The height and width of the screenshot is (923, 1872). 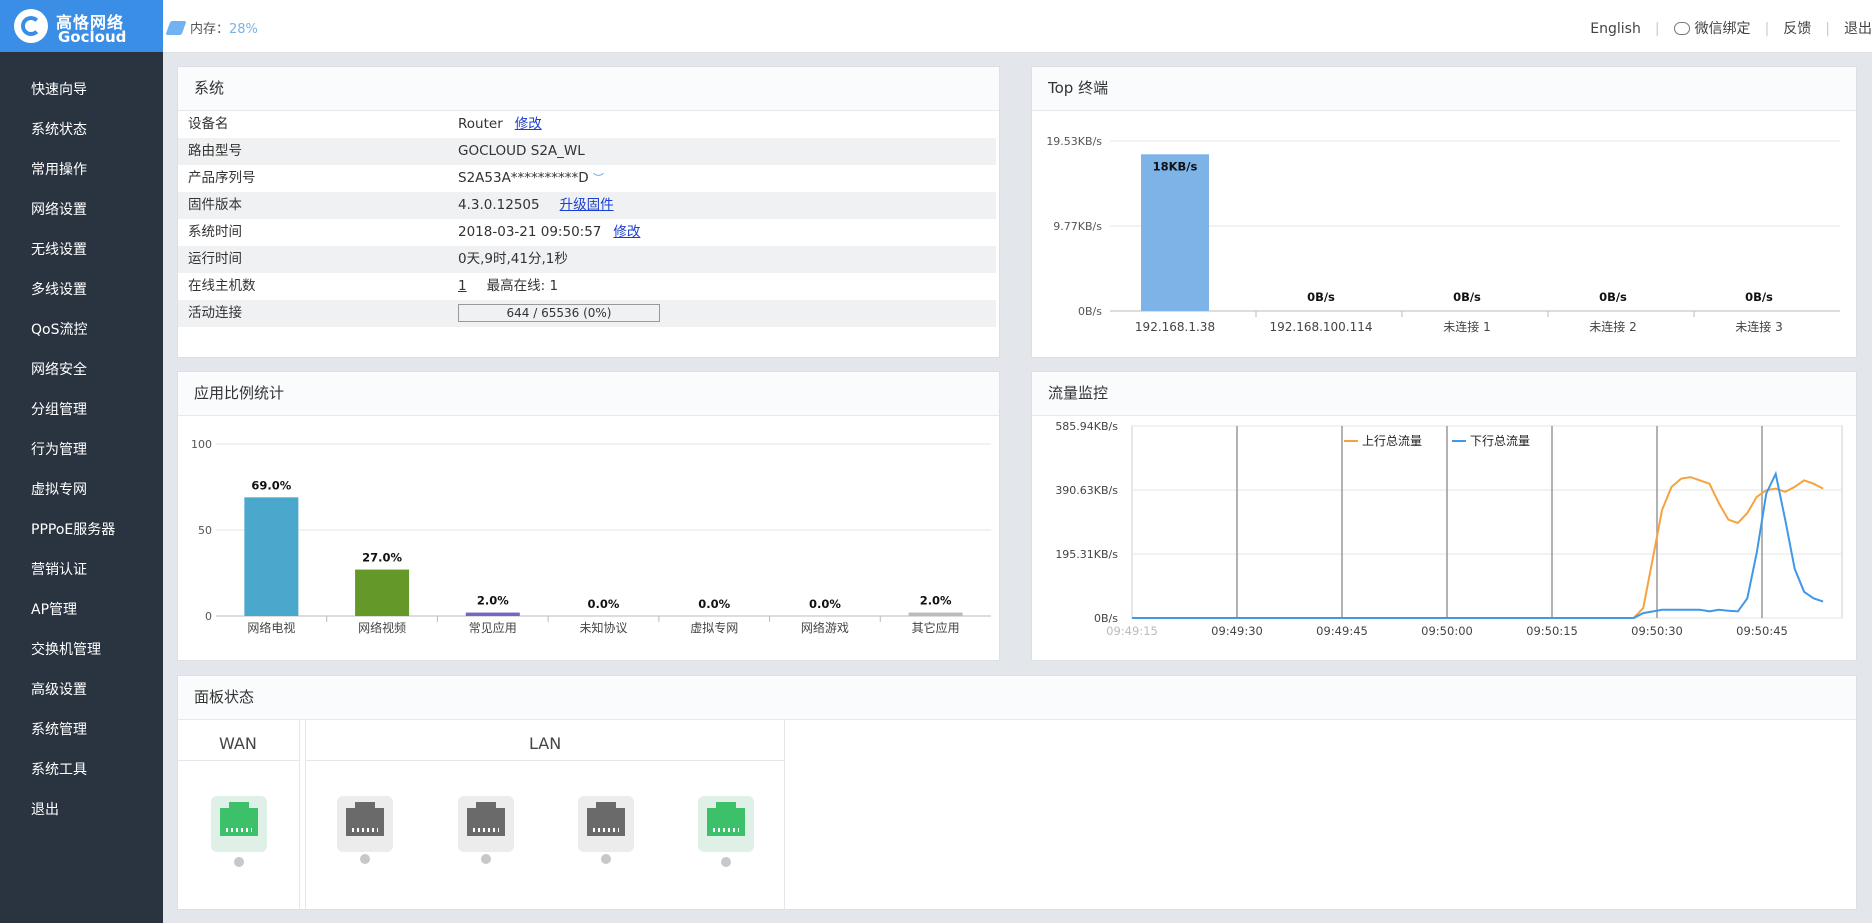 I want to click on x-tick-label: 未连接 1, so click(x=1466, y=326).